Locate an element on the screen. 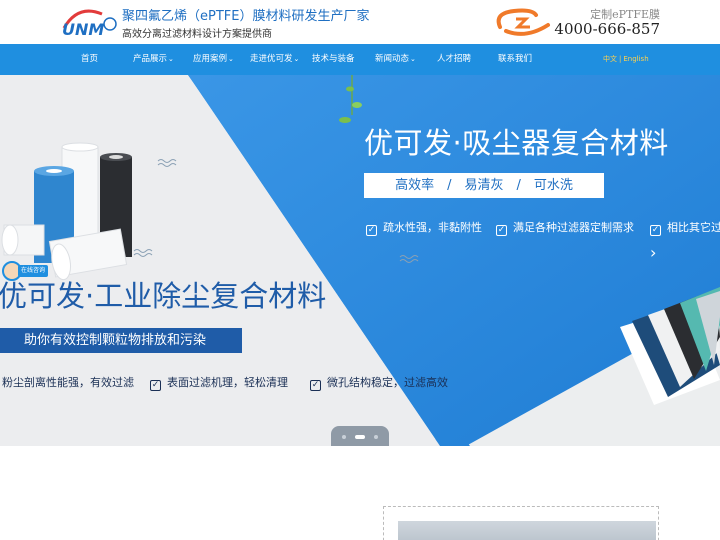  nav-item-tech: 技术与装备 is located at coordinates (333, 59).